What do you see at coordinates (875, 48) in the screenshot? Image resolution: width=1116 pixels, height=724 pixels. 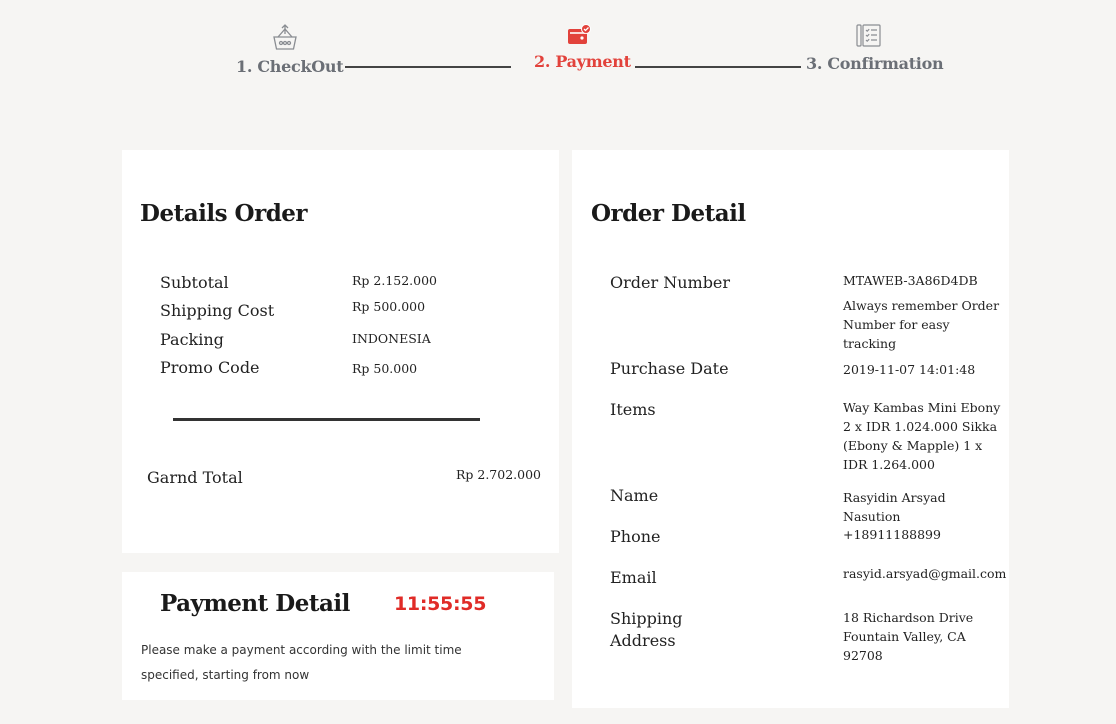 I see `step-confirmation: 3. Confirmation` at bounding box center [875, 48].